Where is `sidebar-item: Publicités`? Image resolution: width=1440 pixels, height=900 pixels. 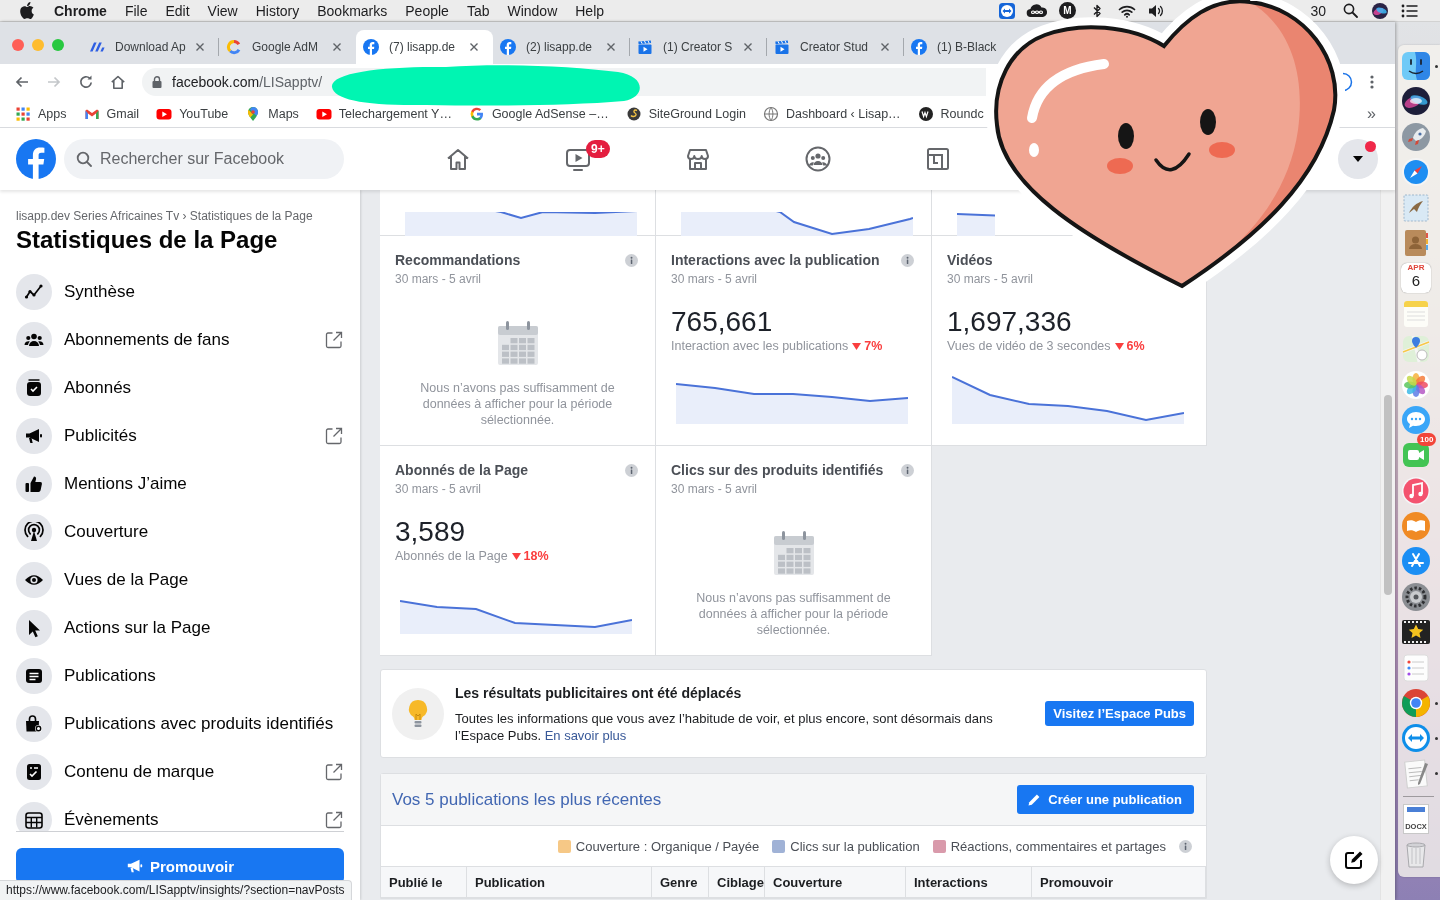
sidebar-item: Publicités is located at coordinates (180, 436).